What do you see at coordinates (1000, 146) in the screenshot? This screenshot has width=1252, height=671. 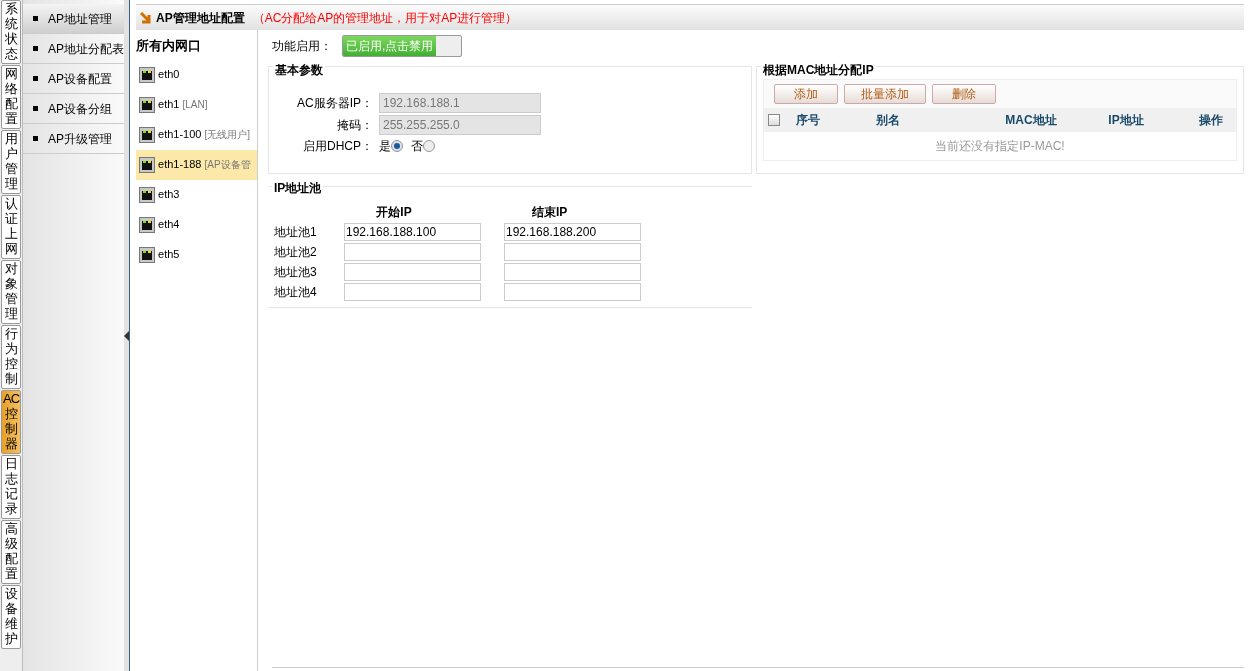 I see `empty-table-message: 当前还没有指定IP-MAC!` at bounding box center [1000, 146].